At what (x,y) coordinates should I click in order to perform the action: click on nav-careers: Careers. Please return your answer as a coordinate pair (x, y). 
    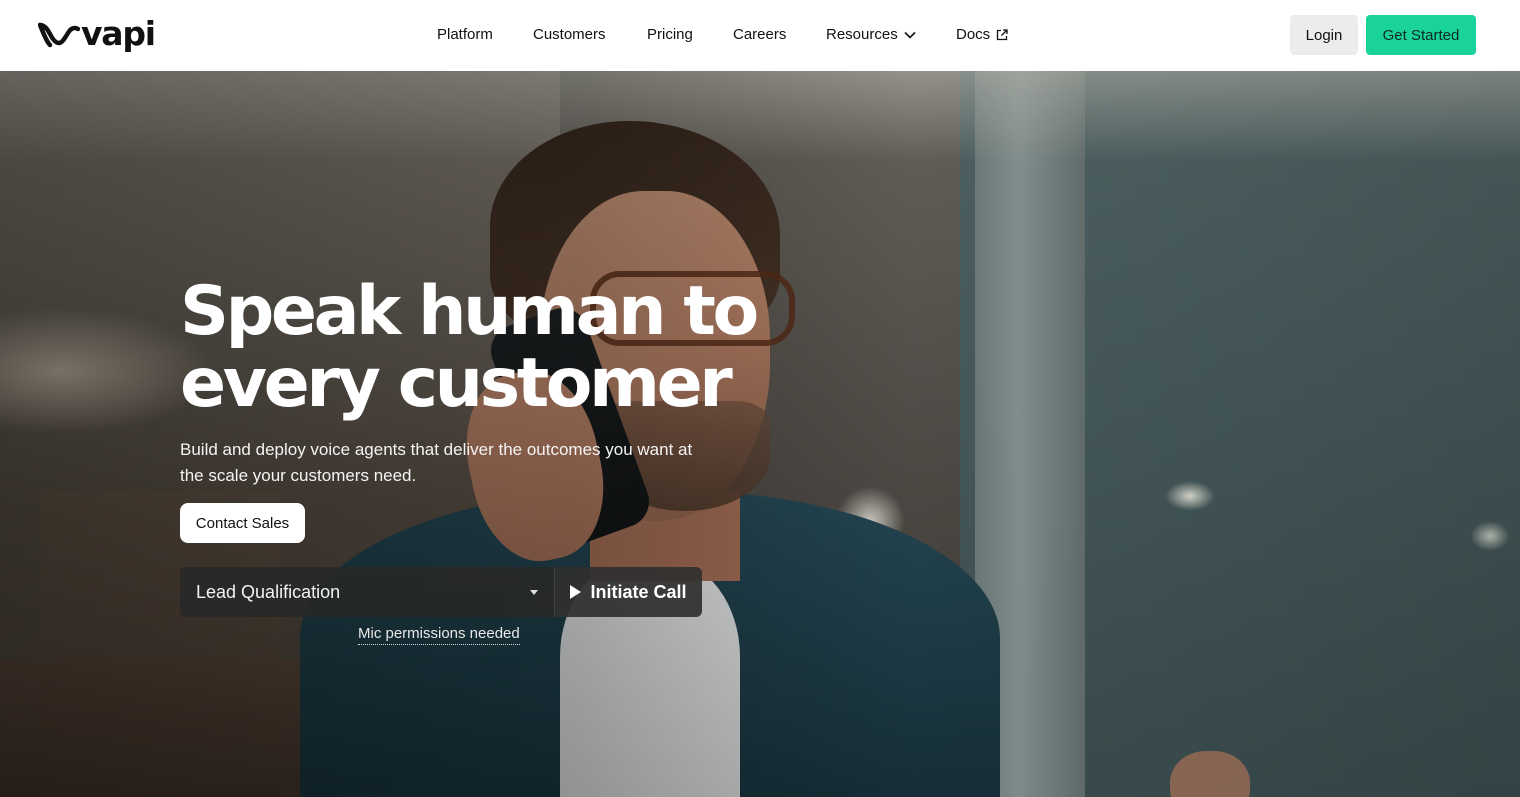
    Looking at the image, I should click on (759, 35).